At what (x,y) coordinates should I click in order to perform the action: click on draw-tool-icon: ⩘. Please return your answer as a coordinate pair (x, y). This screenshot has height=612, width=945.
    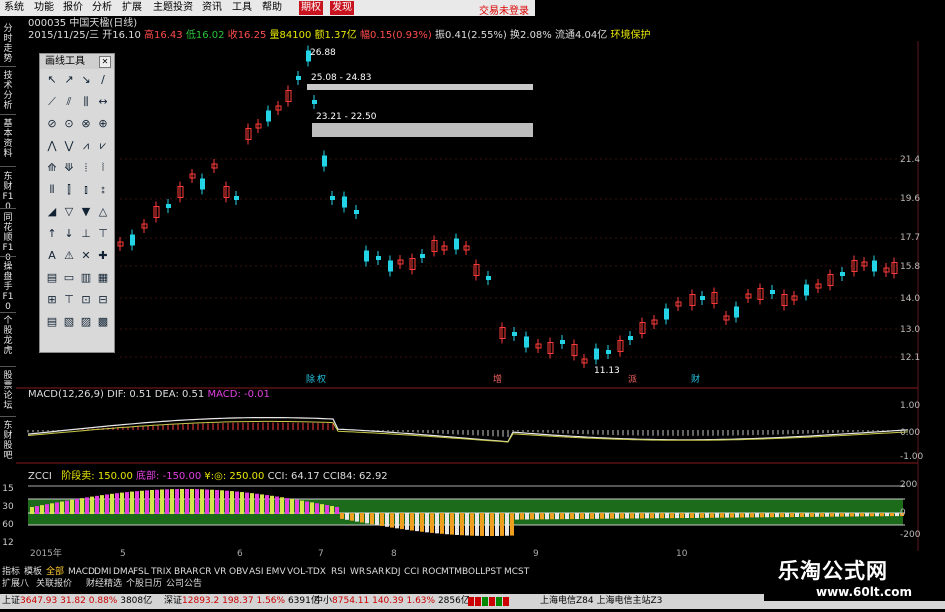
    Looking at the image, I should click on (86, 146).